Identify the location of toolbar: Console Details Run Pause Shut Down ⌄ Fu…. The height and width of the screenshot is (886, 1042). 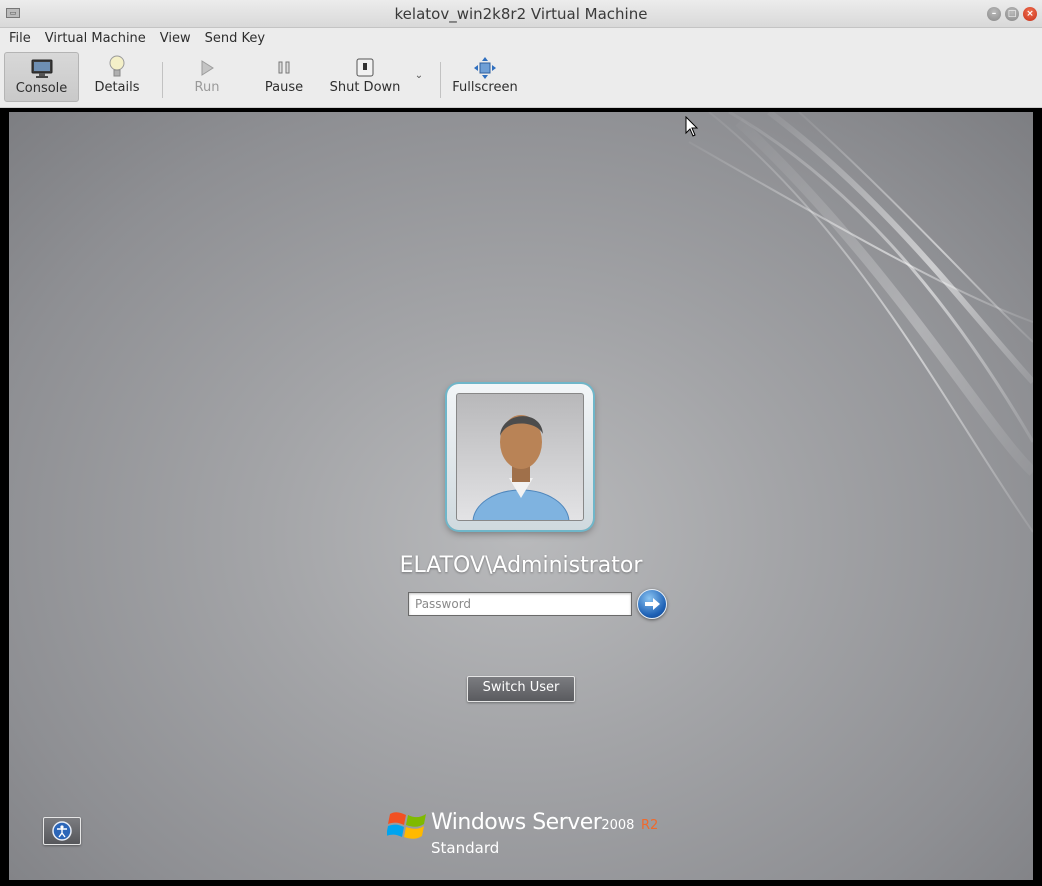
(521, 79).